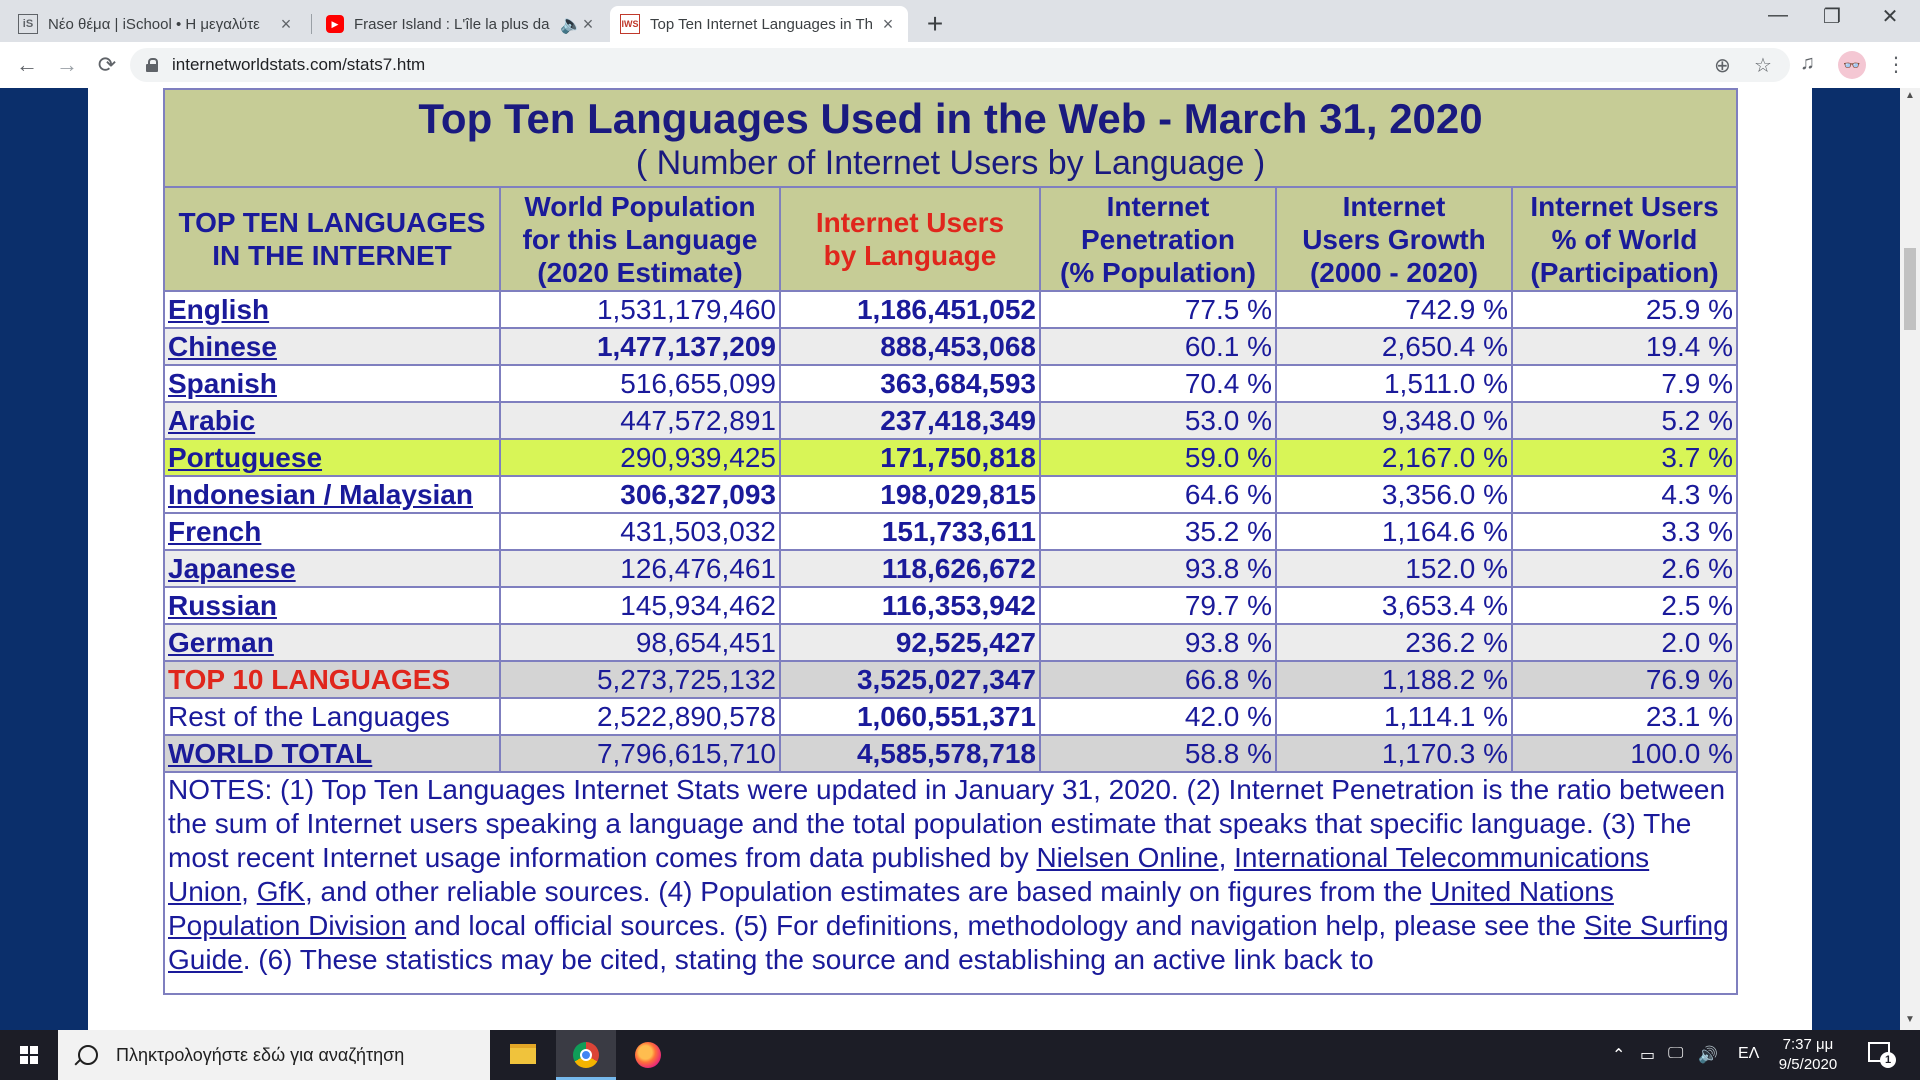  I want to click on tab-title: Νέο θέμα | iSchool • Η μεγαλύτε, so click(154, 24).